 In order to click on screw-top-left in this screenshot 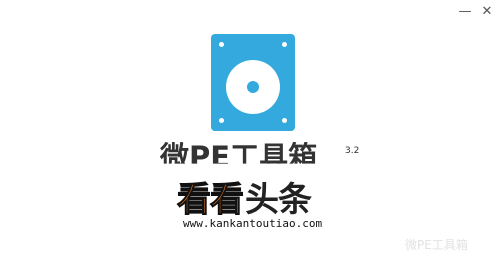, I will do `click(221, 44)`.